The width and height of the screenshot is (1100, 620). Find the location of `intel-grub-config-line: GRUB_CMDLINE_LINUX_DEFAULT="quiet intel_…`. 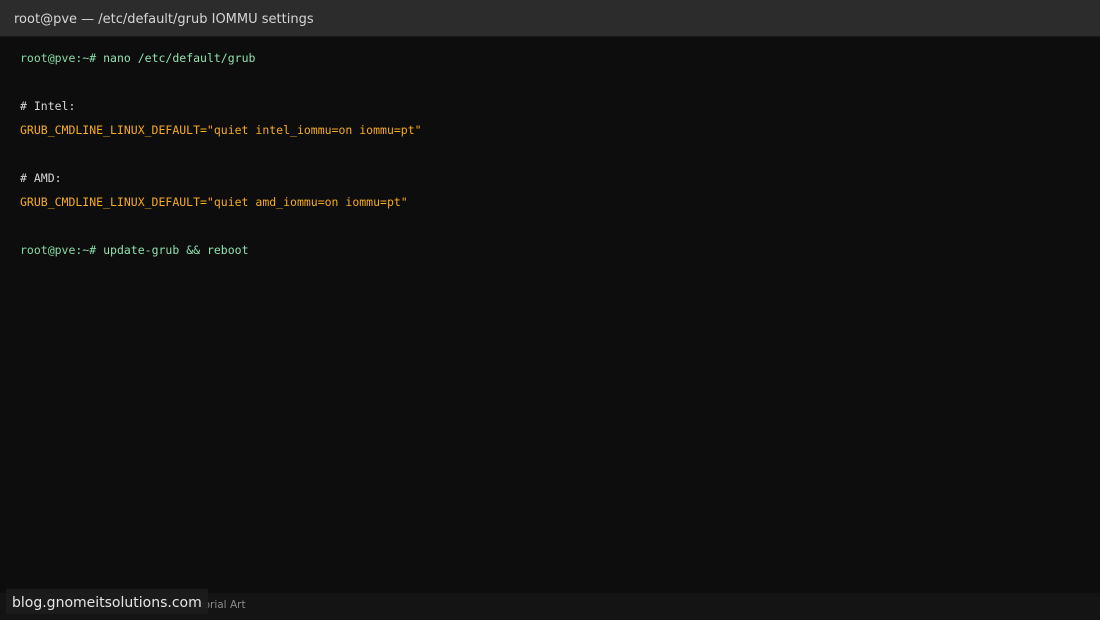

intel-grub-config-line: GRUB_CMDLINE_LINUX_DEFAULT="quiet intel_… is located at coordinates (221, 130).